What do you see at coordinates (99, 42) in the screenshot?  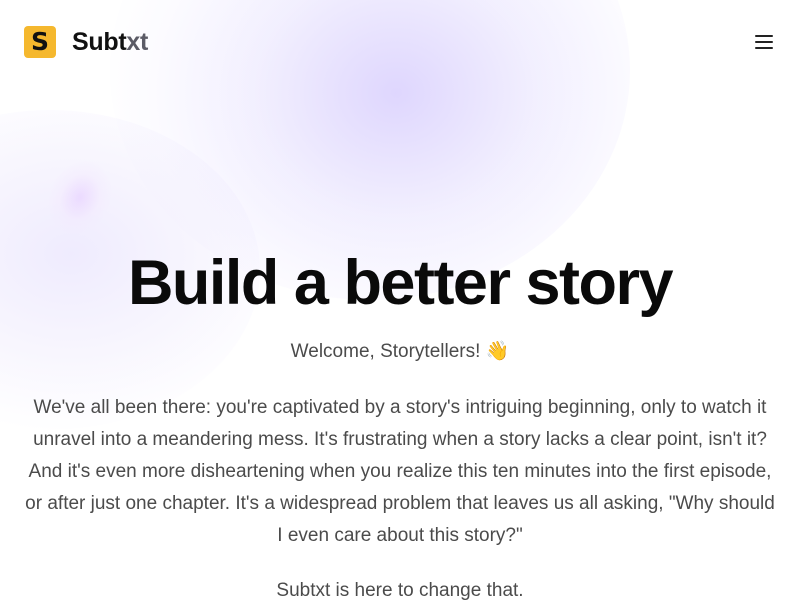 I see `brand-name-part1: Subt` at bounding box center [99, 42].